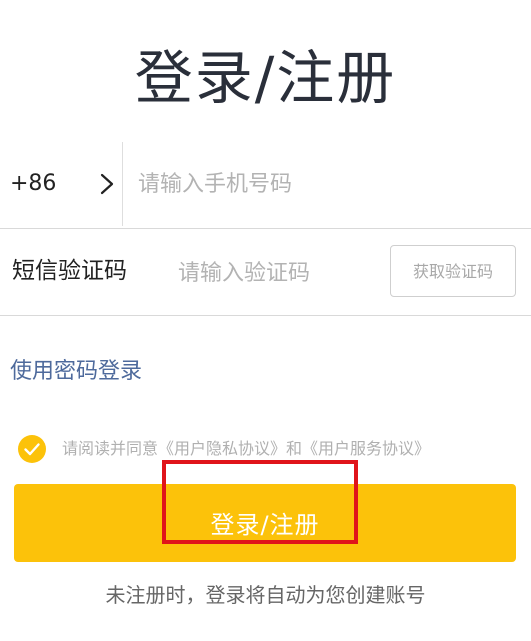  What do you see at coordinates (122, 184) in the screenshot?
I see `phone-row-divider` at bounding box center [122, 184].